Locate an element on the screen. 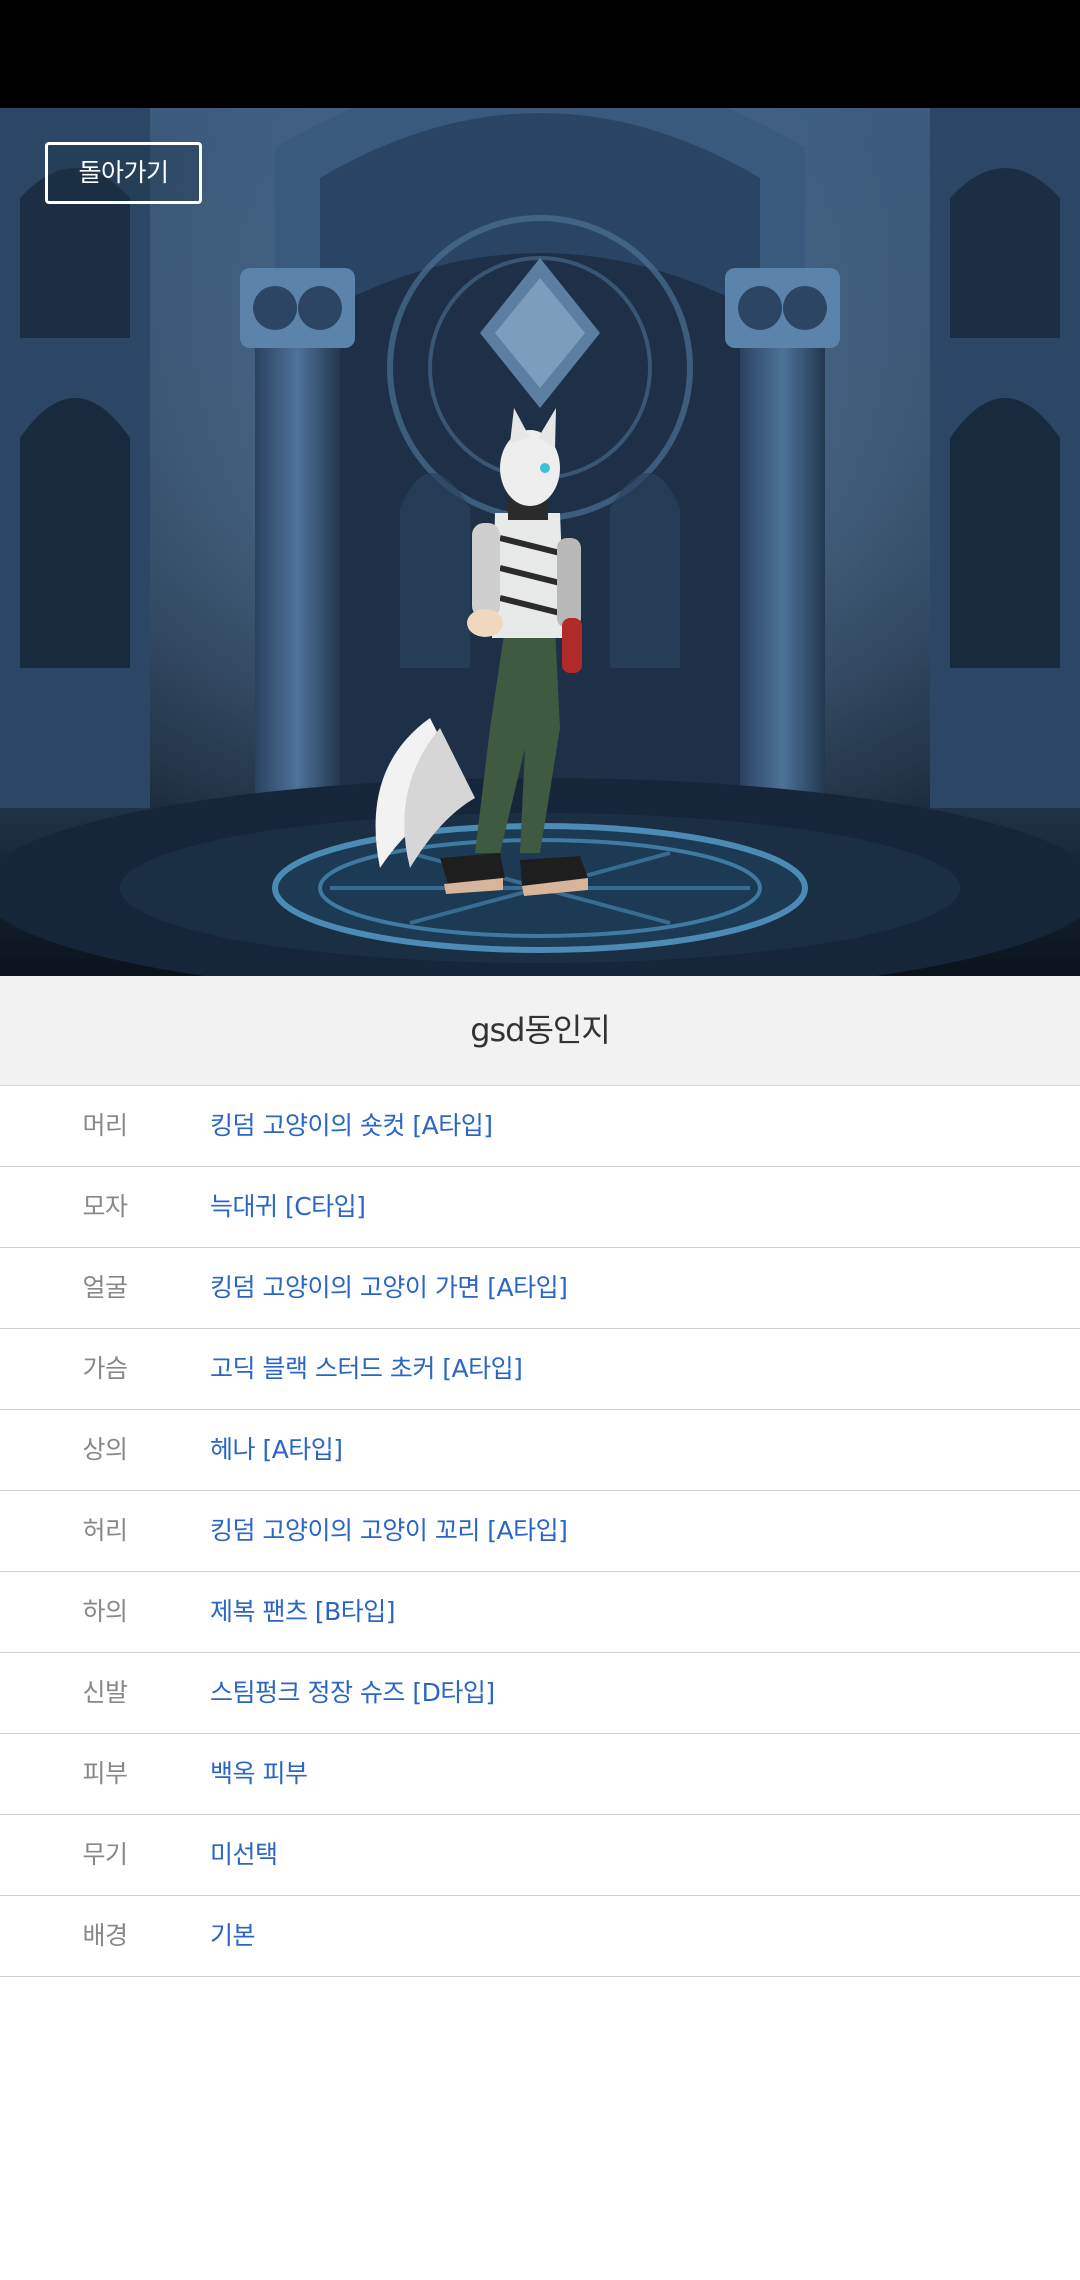 Image resolution: width=1080 pixels, height=2280 pixels. equipment-slot-label: 배경 is located at coordinates (105, 1935).